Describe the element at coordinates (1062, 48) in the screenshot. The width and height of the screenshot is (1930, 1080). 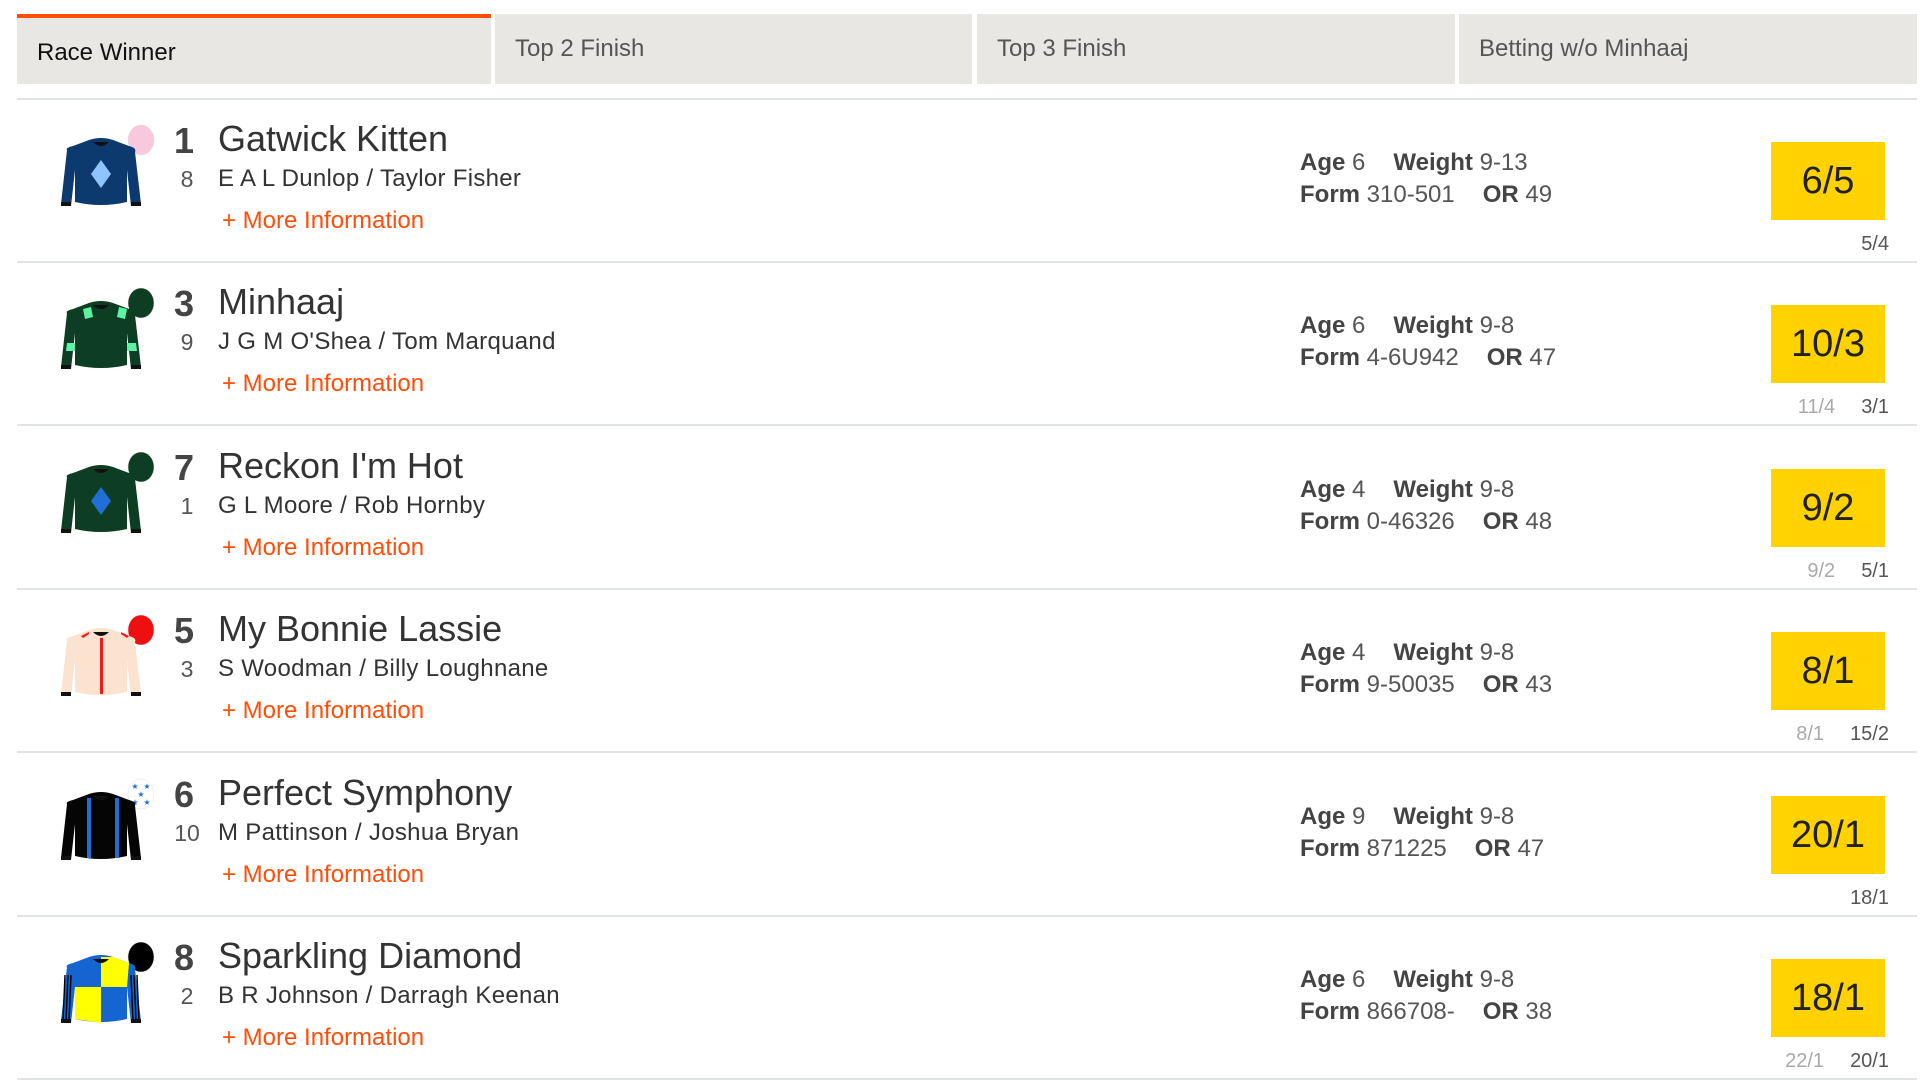
I see `tab-label: Top 3 Finish` at that location.